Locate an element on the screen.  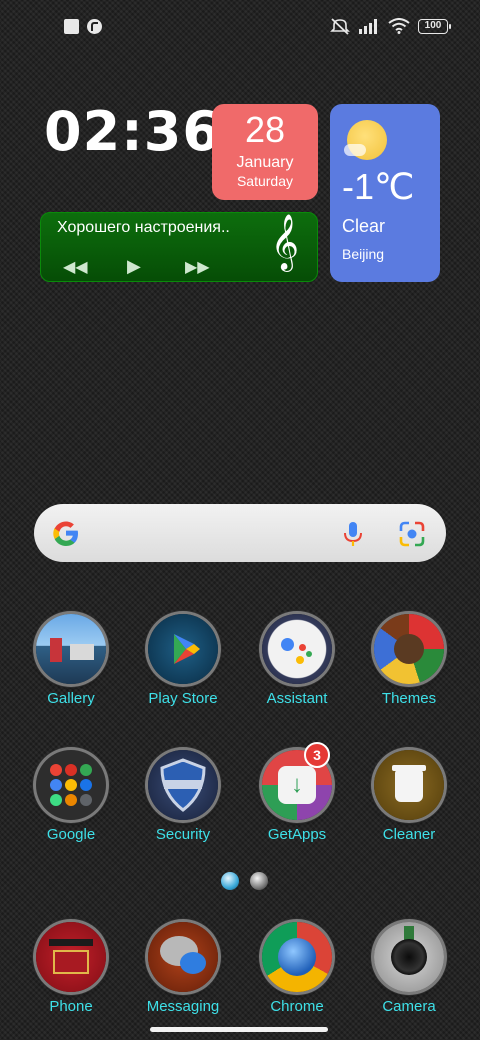
status-bar-left is located at coordinates (83, 26).